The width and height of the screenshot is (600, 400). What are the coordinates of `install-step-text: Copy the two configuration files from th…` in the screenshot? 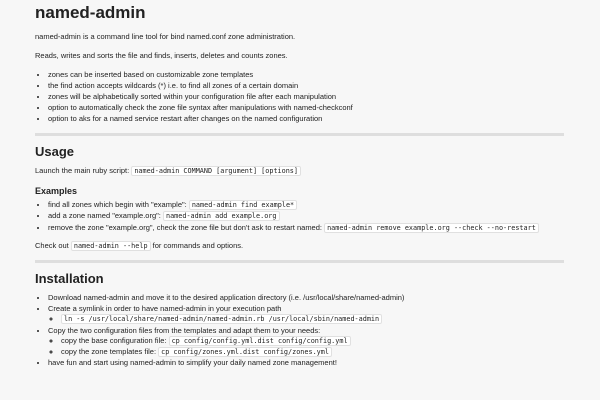 It's located at (184, 330).